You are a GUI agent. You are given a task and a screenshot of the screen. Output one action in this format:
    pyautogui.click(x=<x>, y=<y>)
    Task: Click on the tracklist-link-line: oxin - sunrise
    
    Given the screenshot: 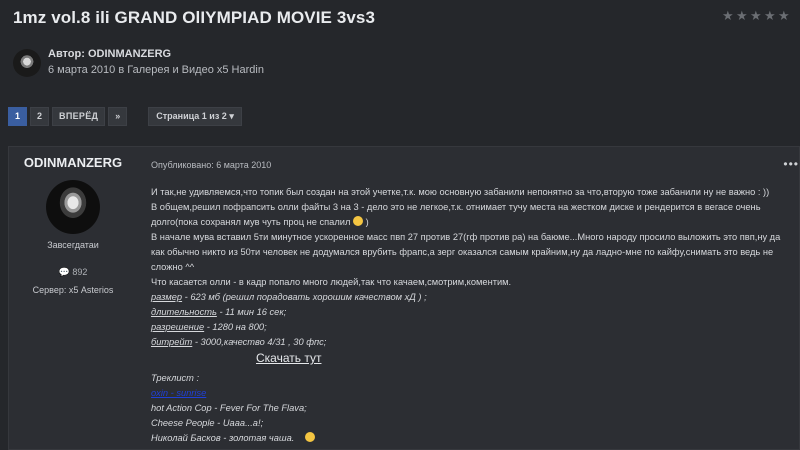 What is the action you would take?
    pyautogui.click(x=471, y=393)
    